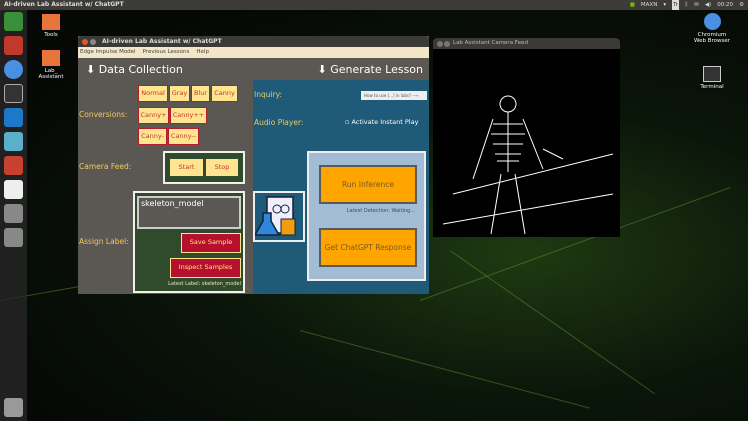 The width and height of the screenshot is (748, 421). Describe the element at coordinates (253, 52) in the screenshot. I see `menu-bar: Edge Impulse Model Previous Lessons Help` at that location.